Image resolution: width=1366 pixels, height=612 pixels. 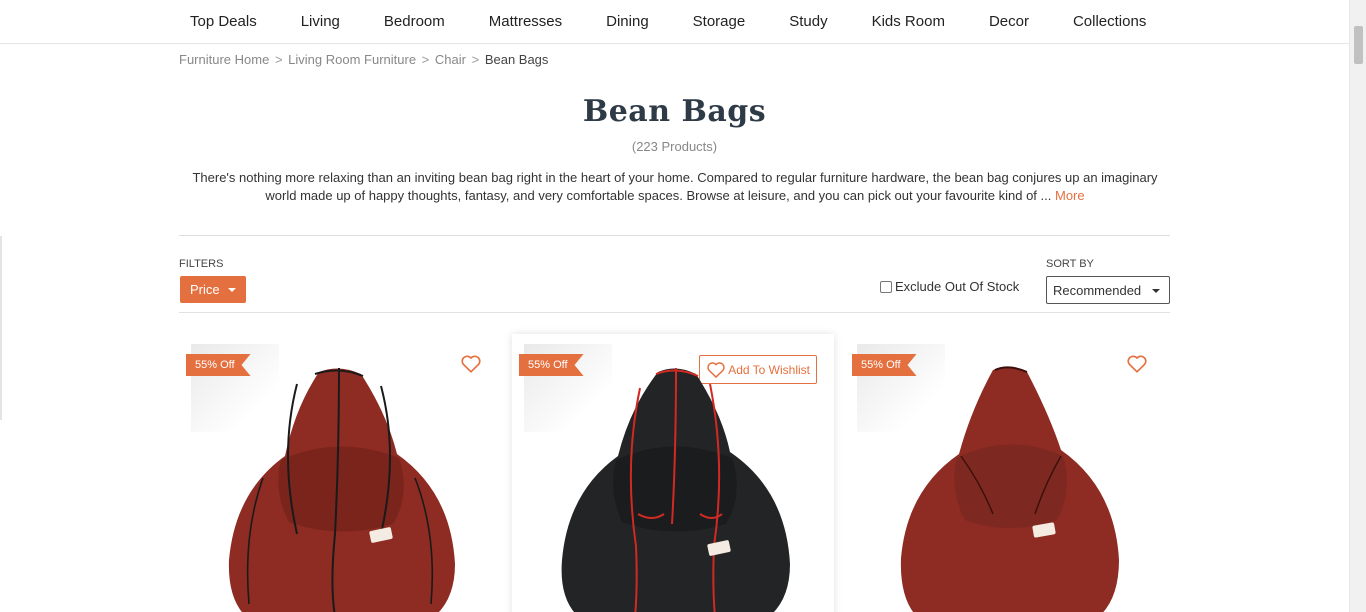 I want to click on nav-item-storage: Storage, so click(x=719, y=21).